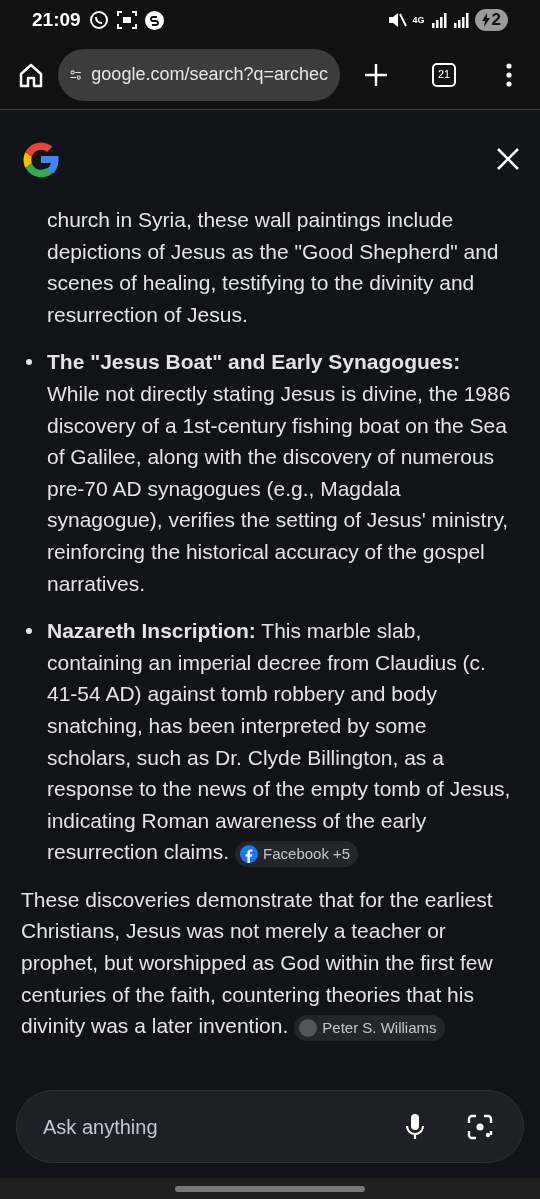 Image resolution: width=540 pixels, height=1199 pixels. What do you see at coordinates (418, 20) in the screenshot?
I see `network-label: 4G` at bounding box center [418, 20].